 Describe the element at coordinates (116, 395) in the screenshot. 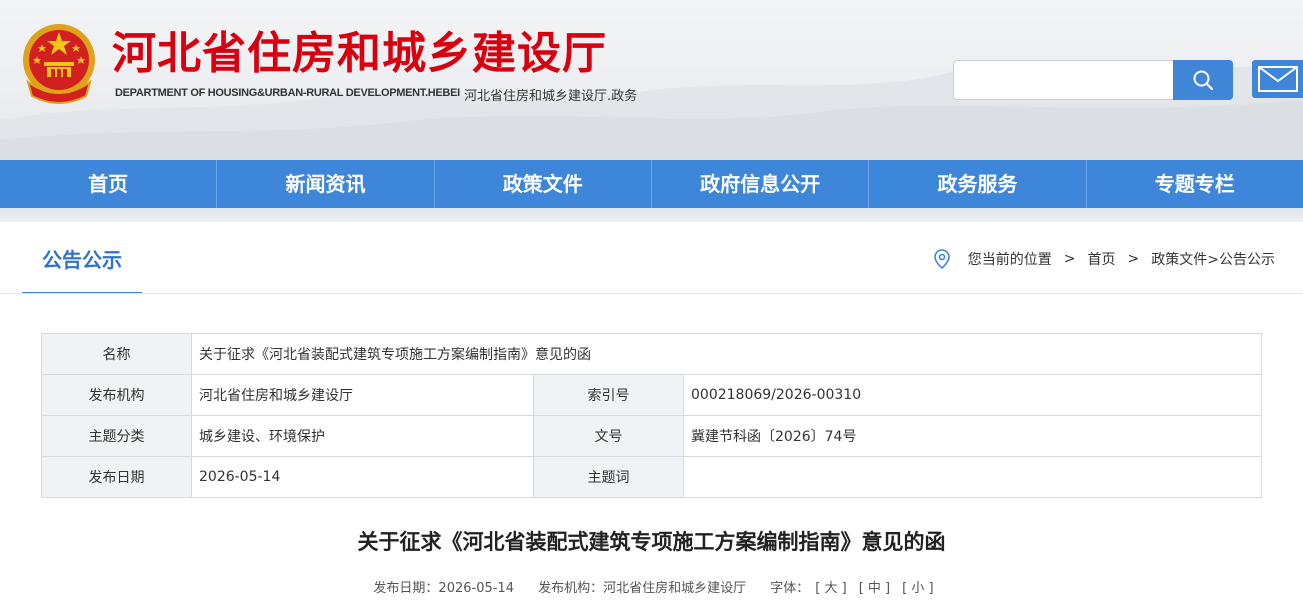

I see `meta-label-publisher: 发布机构` at that location.